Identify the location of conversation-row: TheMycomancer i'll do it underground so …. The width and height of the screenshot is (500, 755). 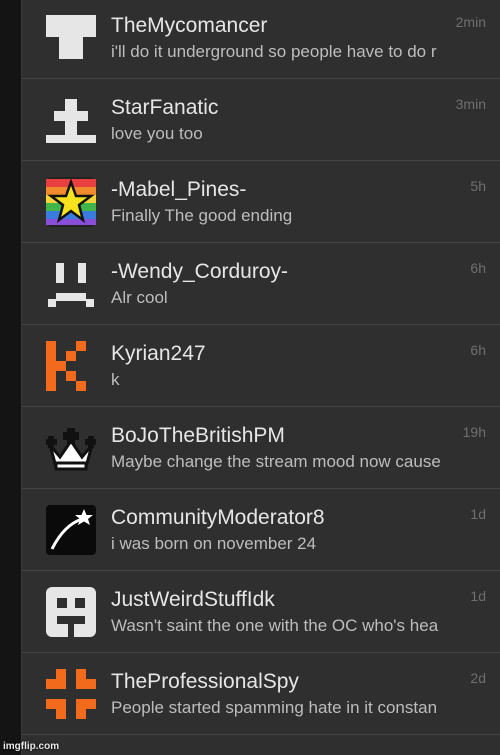
(261, 39).